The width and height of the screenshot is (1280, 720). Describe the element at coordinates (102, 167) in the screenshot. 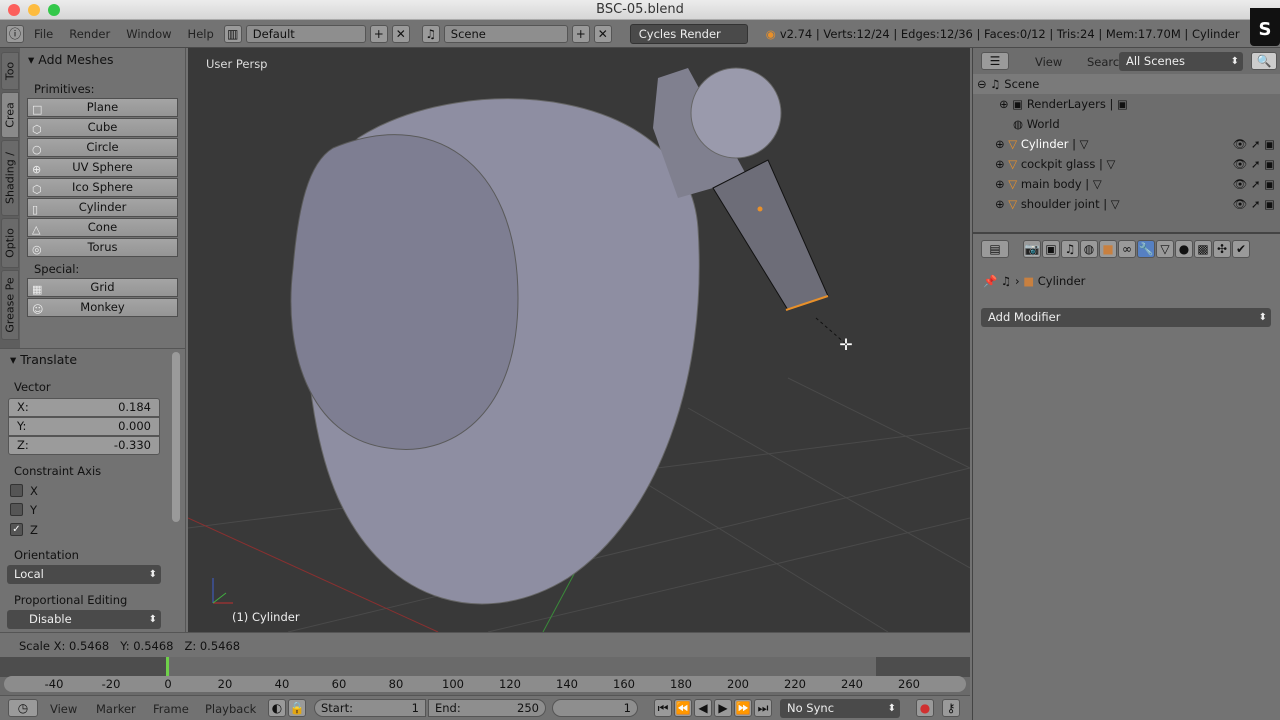

I see `add-uv-sphere-button: ⊕ UV Sphere` at that location.